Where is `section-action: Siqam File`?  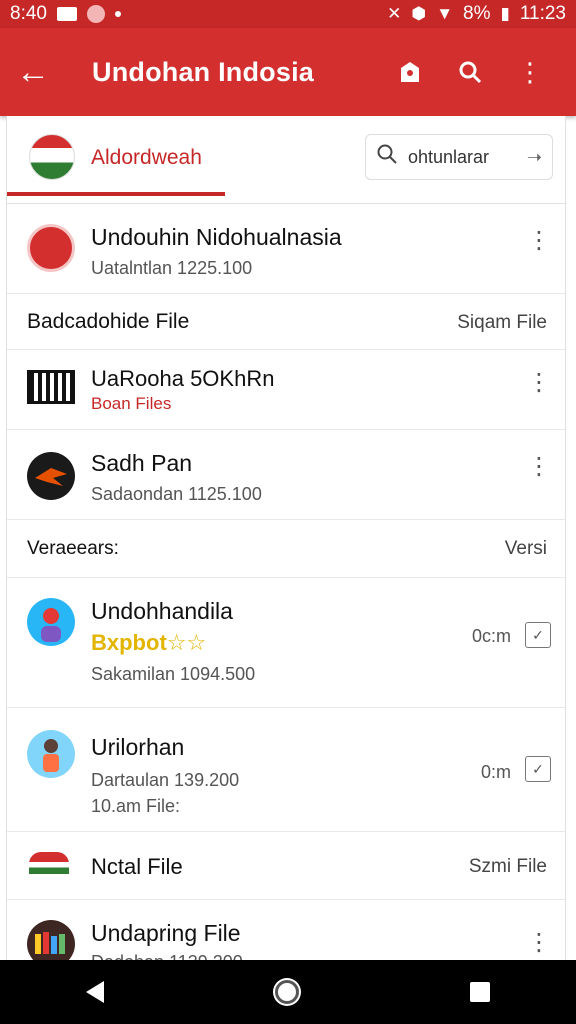
section-action: Siqam File is located at coordinates (502, 323).